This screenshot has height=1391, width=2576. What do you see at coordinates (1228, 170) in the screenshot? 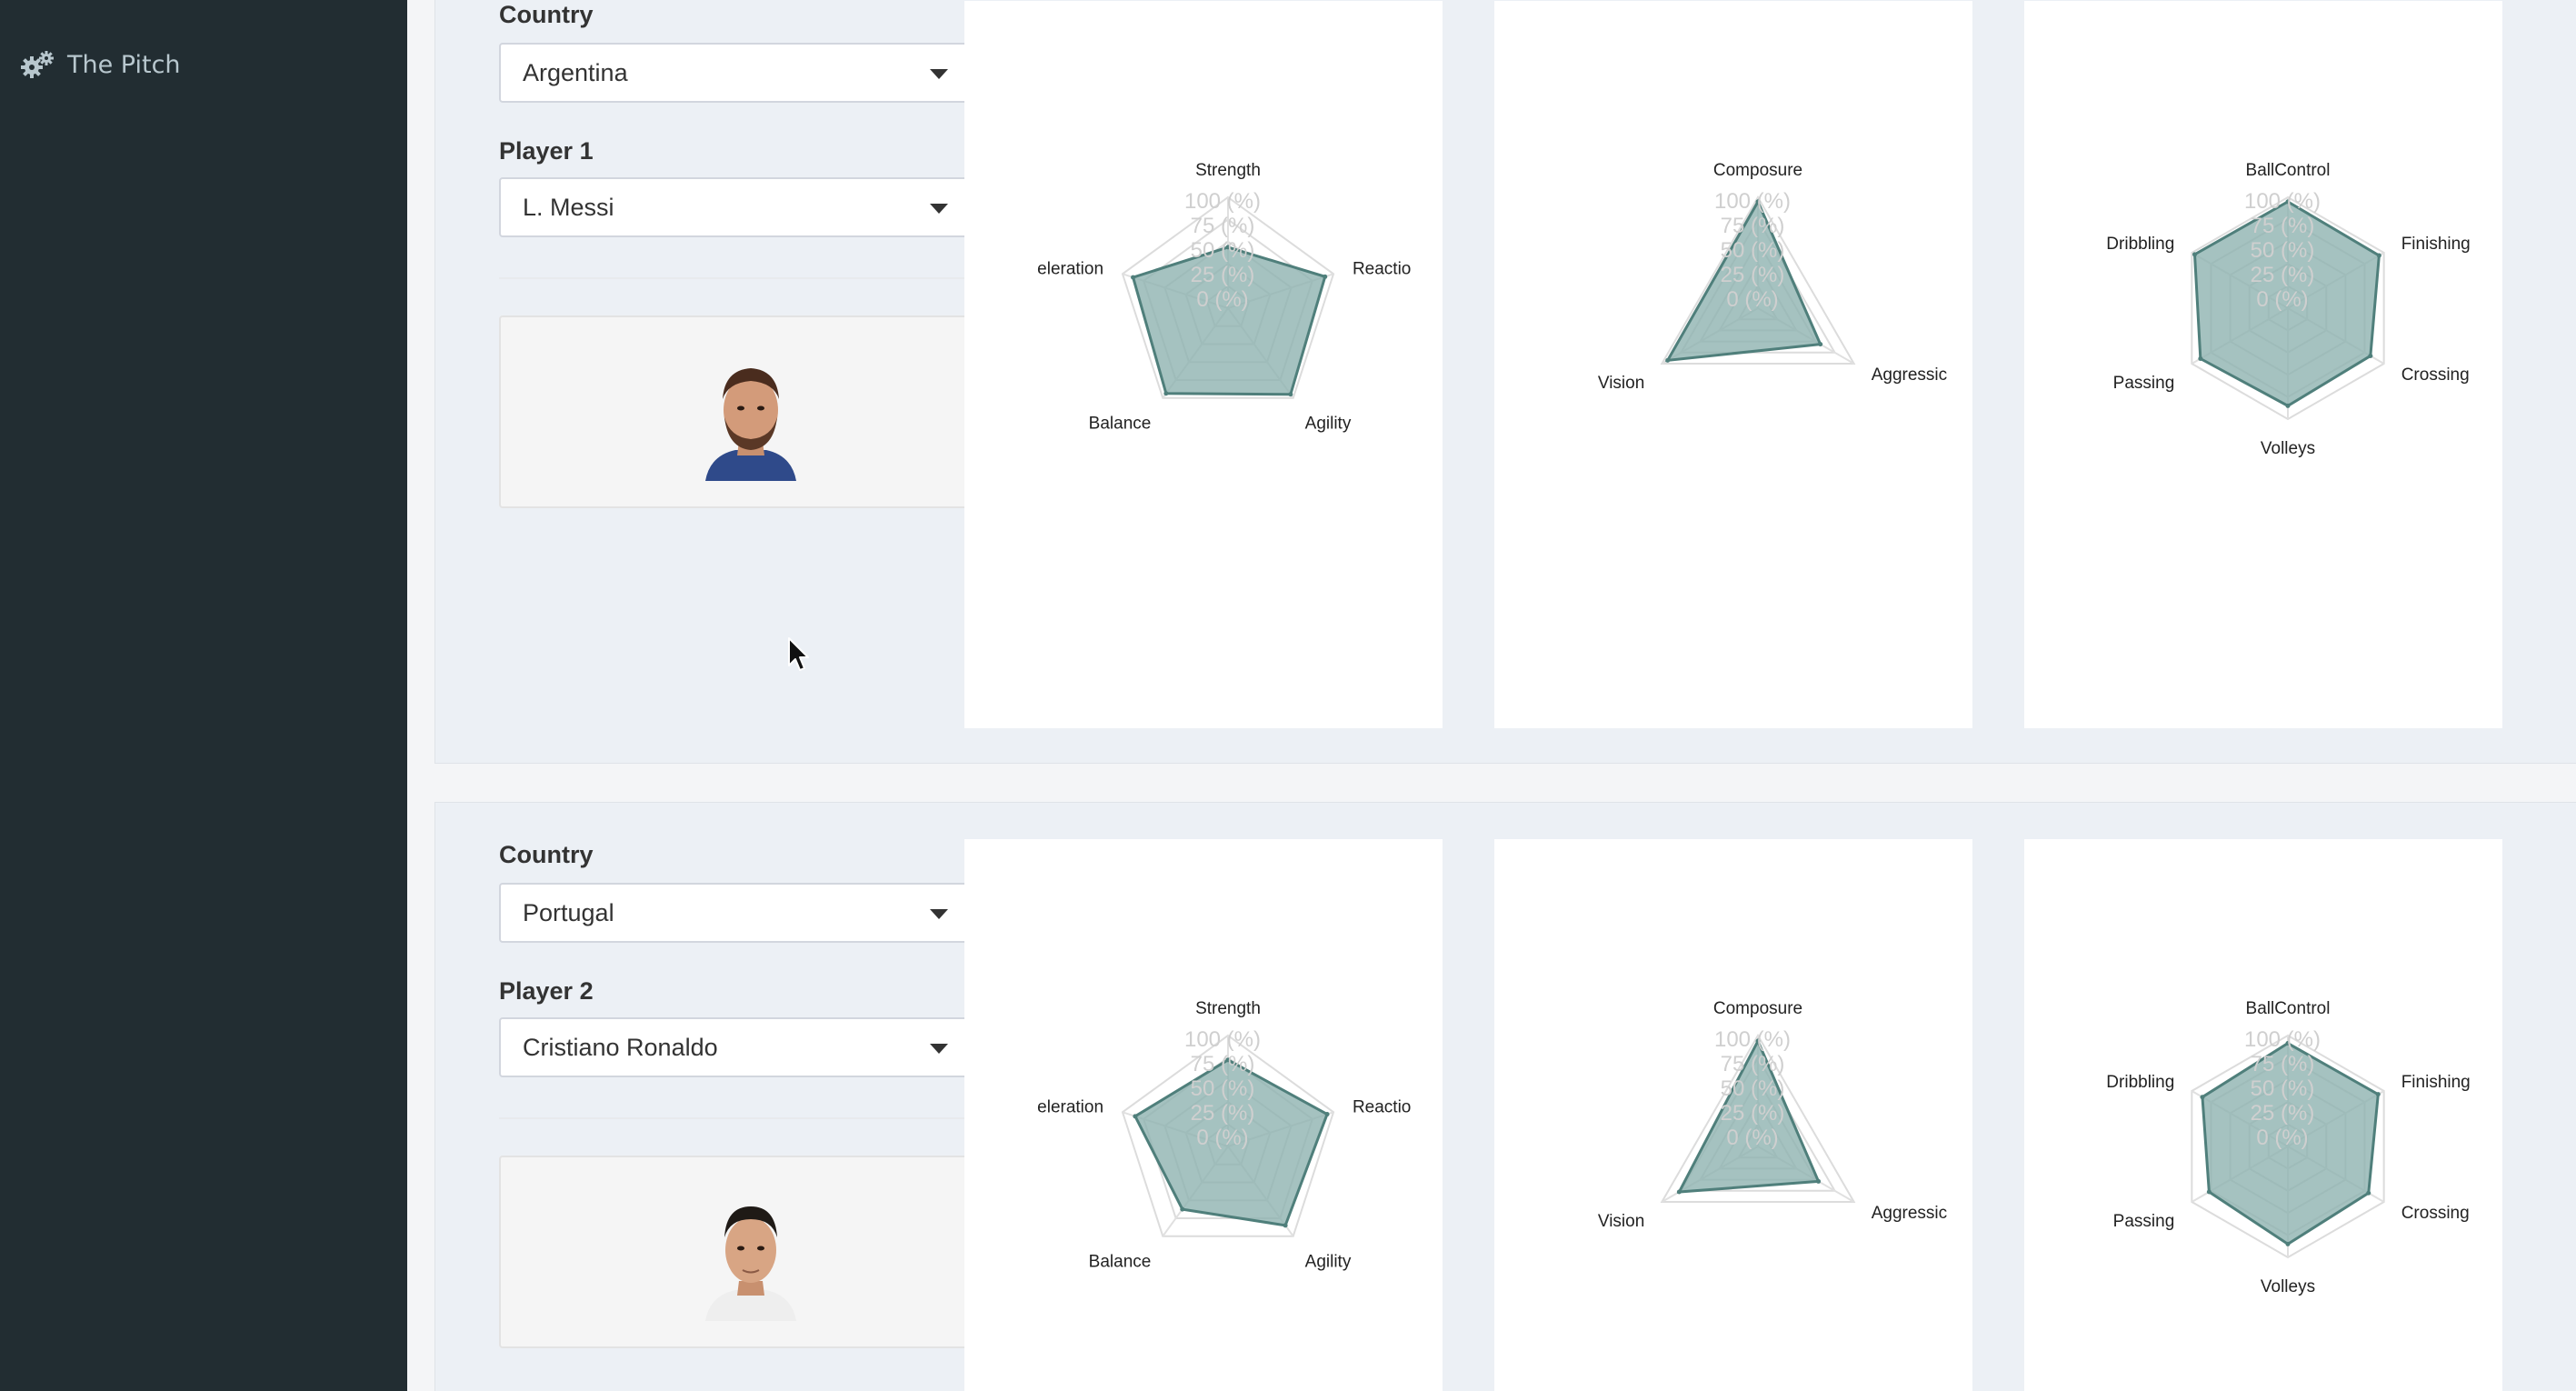
I see `radar-axis-label: Strength` at bounding box center [1228, 170].